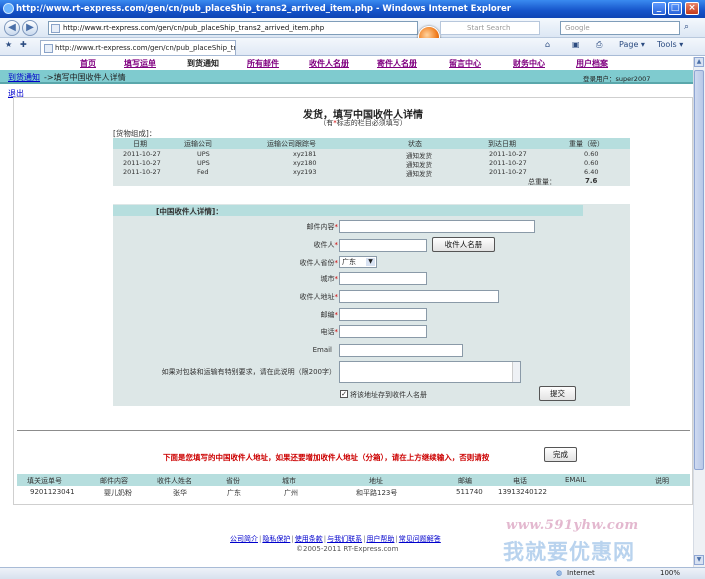 The height and width of the screenshot is (579, 705). What do you see at coordinates (463, 244) in the screenshot?
I see `recipient-book-button: 收件人名册` at bounding box center [463, 244].